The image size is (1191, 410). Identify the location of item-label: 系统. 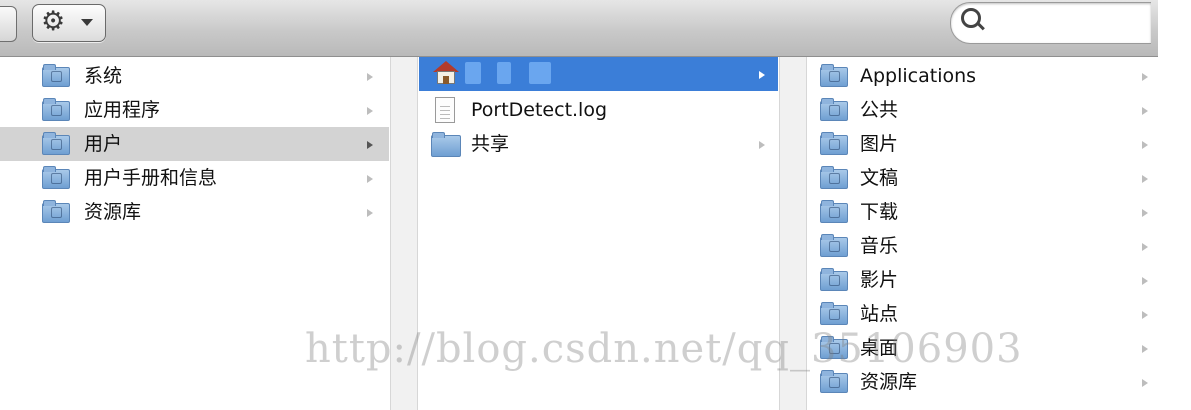
(103, 76).